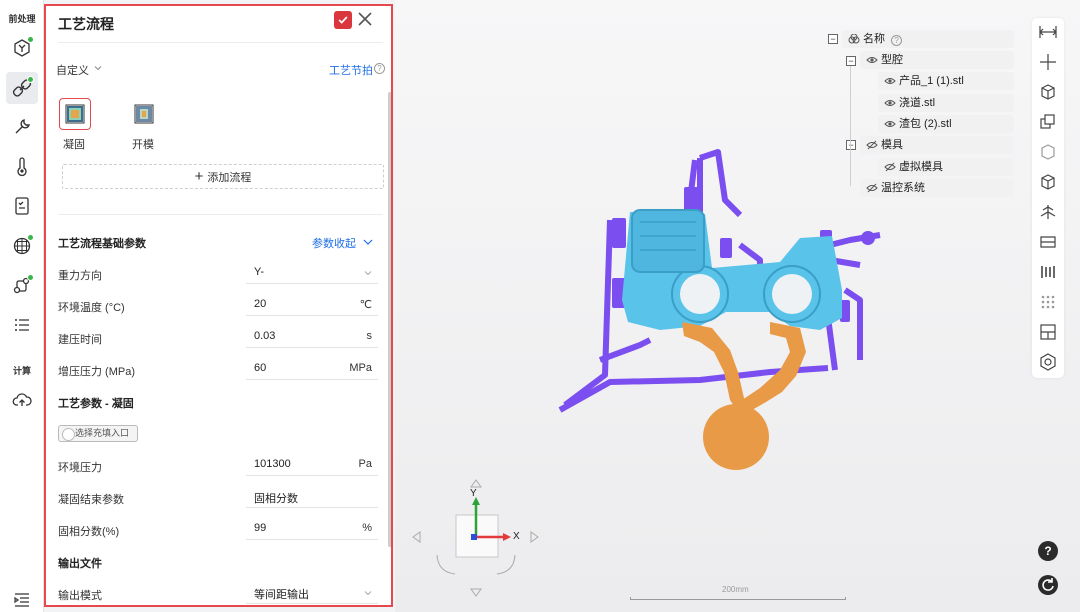  I want to click on expand-sidebar-button, so click(22, 598).